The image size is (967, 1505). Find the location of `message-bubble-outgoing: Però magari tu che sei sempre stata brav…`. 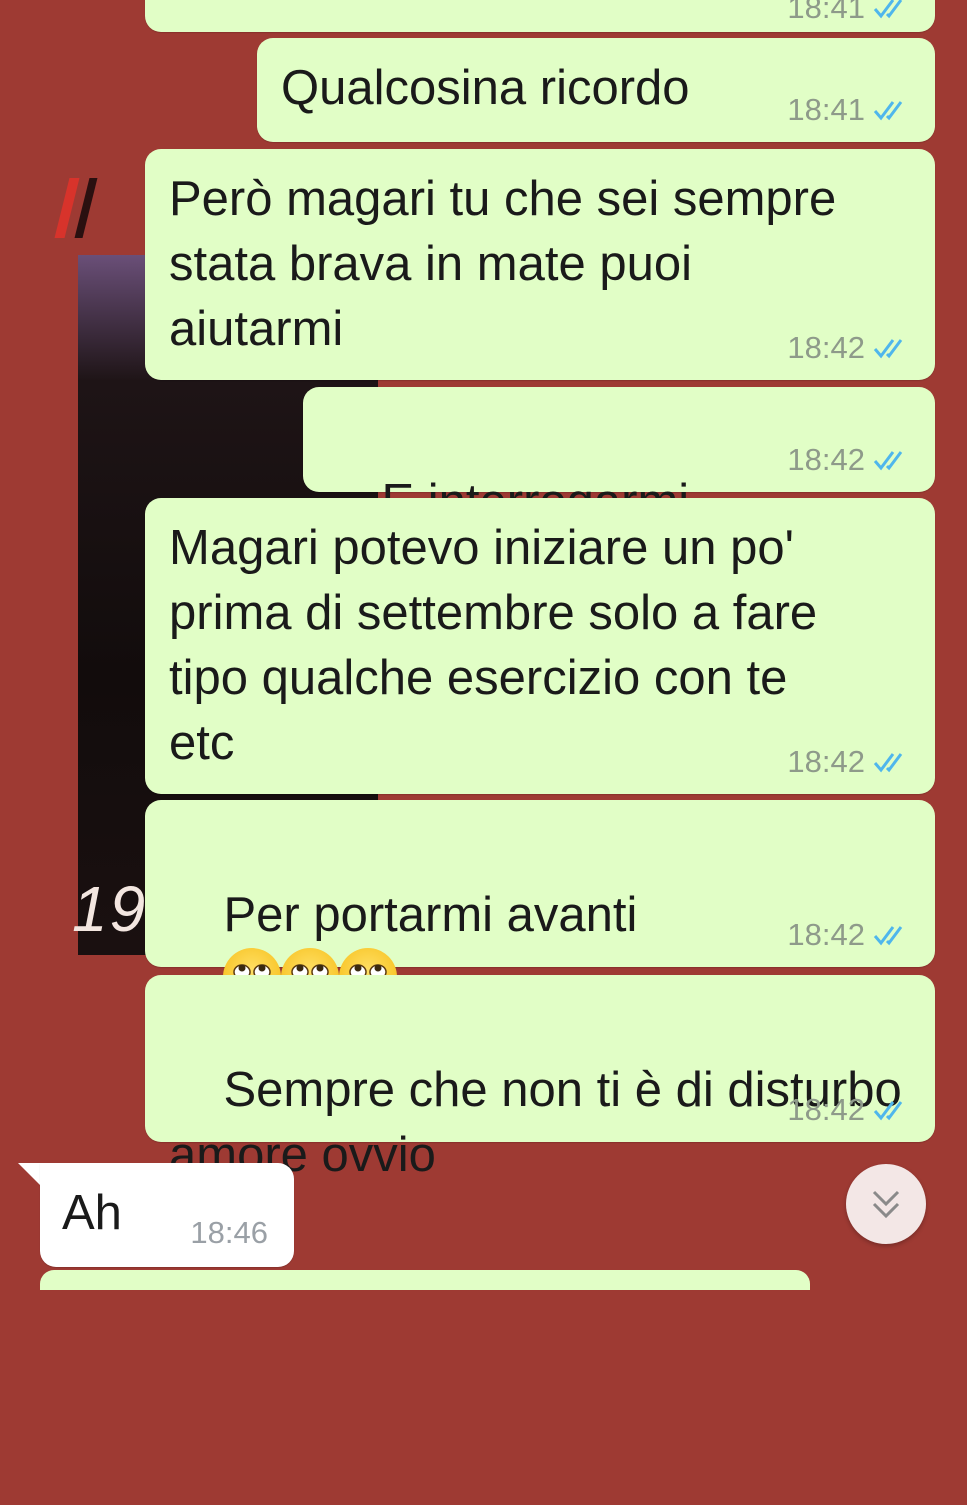

message-bubble-outgoing: Però magari tu che sei sempre stata brav… is located at coordinates (540, 264).